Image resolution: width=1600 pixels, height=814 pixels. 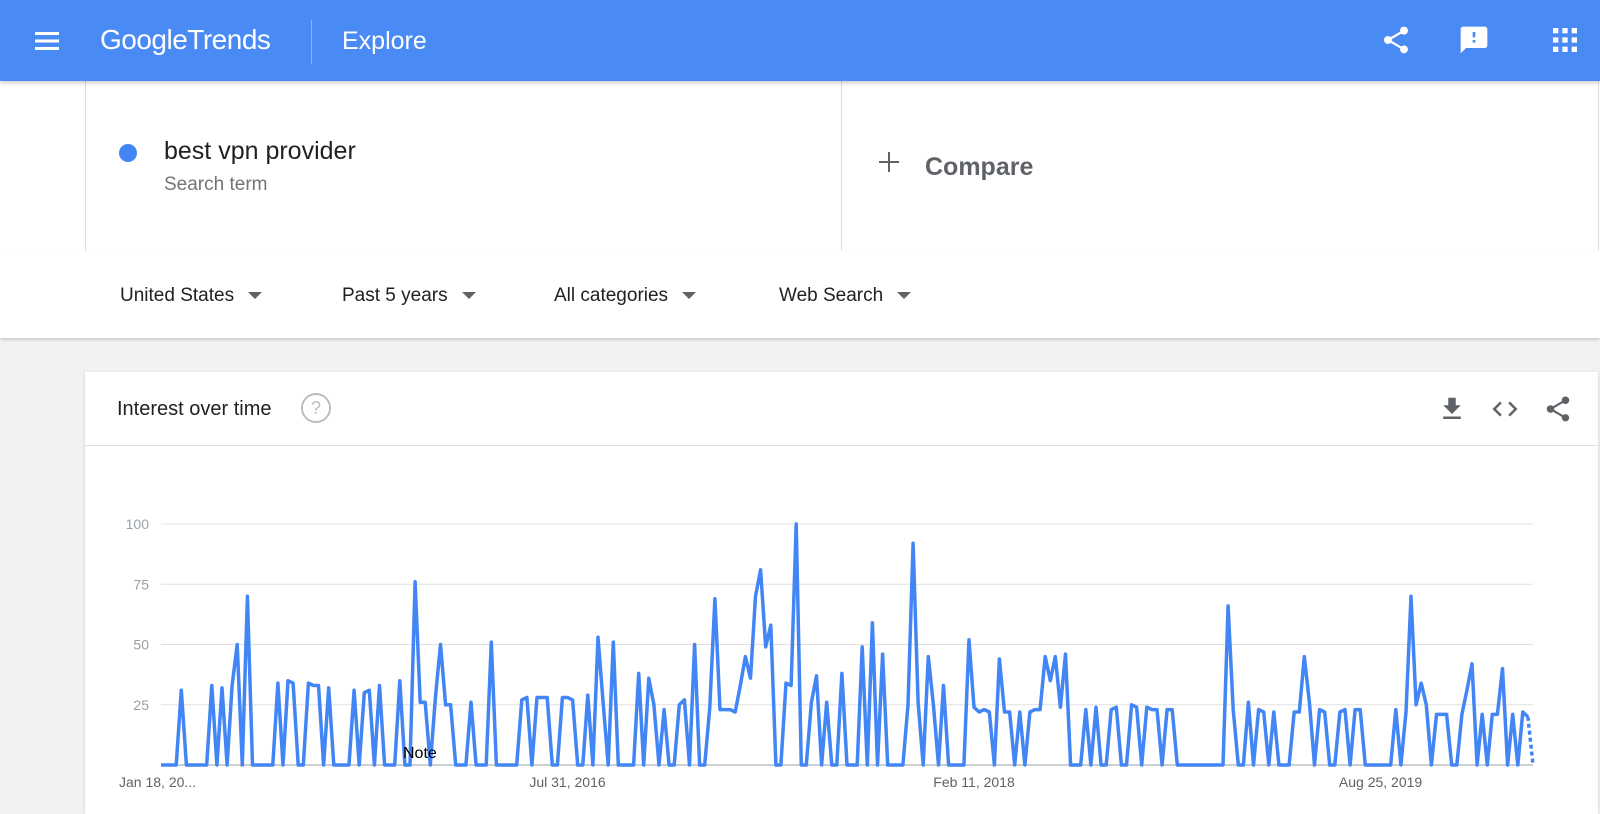 What do you see at coordinates (1565, 40) in the screenshot?
I see `apps-icon` at bounding box center [1565, 40].